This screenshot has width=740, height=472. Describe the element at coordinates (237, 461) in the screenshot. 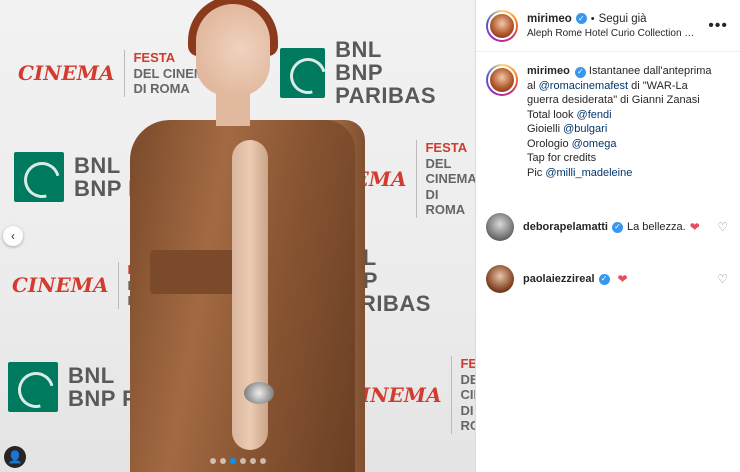

I see `carousel-dots` at that location.